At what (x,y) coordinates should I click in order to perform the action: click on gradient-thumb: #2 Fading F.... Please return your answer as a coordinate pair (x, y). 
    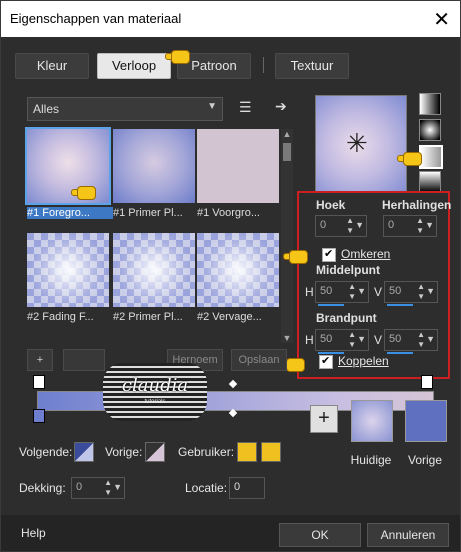
    Looking at the image, I should click on (68, 278).